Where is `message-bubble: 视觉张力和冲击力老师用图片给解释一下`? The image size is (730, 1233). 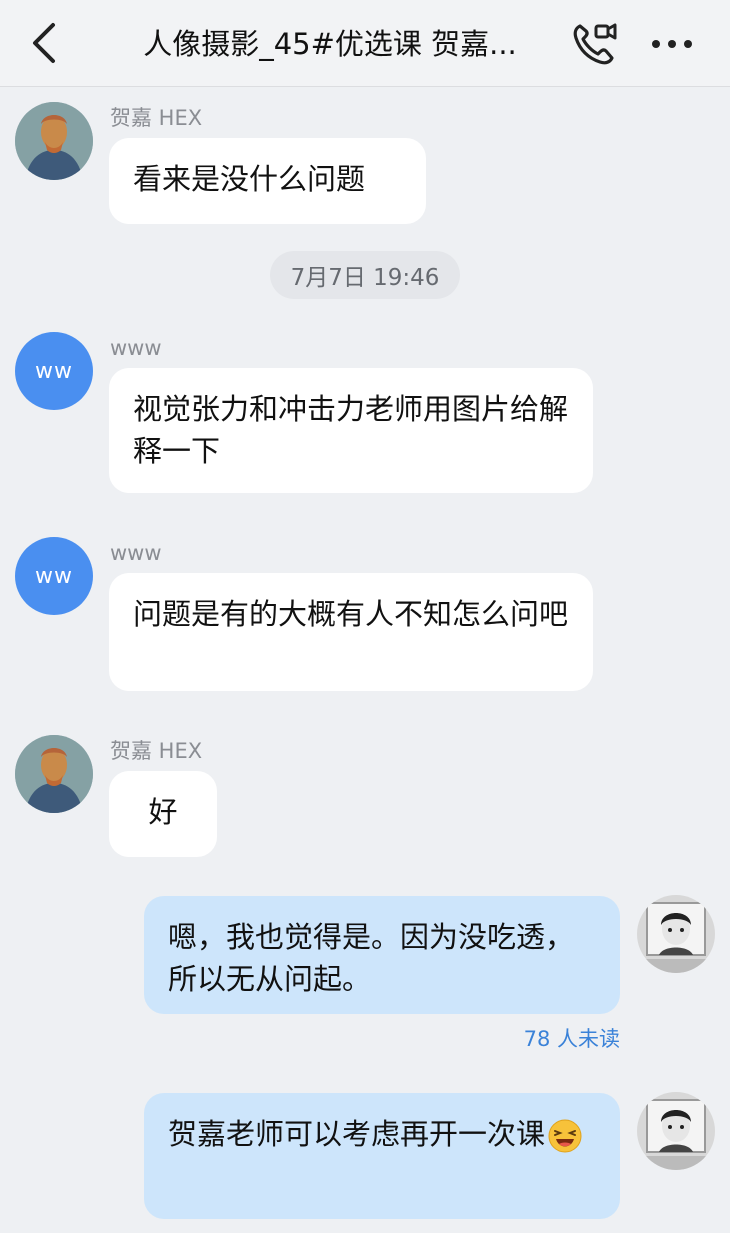
message-bubble: 视觉张力和冲击力老师用图片给解释一下 is located at coordinates (351, 430).